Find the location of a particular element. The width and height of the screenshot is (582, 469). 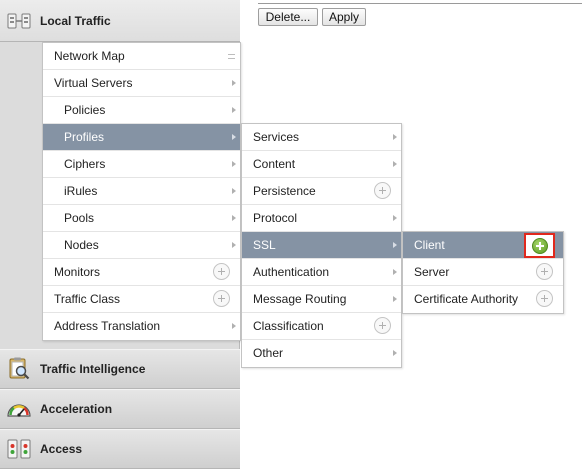

menu-item-ssl: SSL is located at coordinates (321, 245).